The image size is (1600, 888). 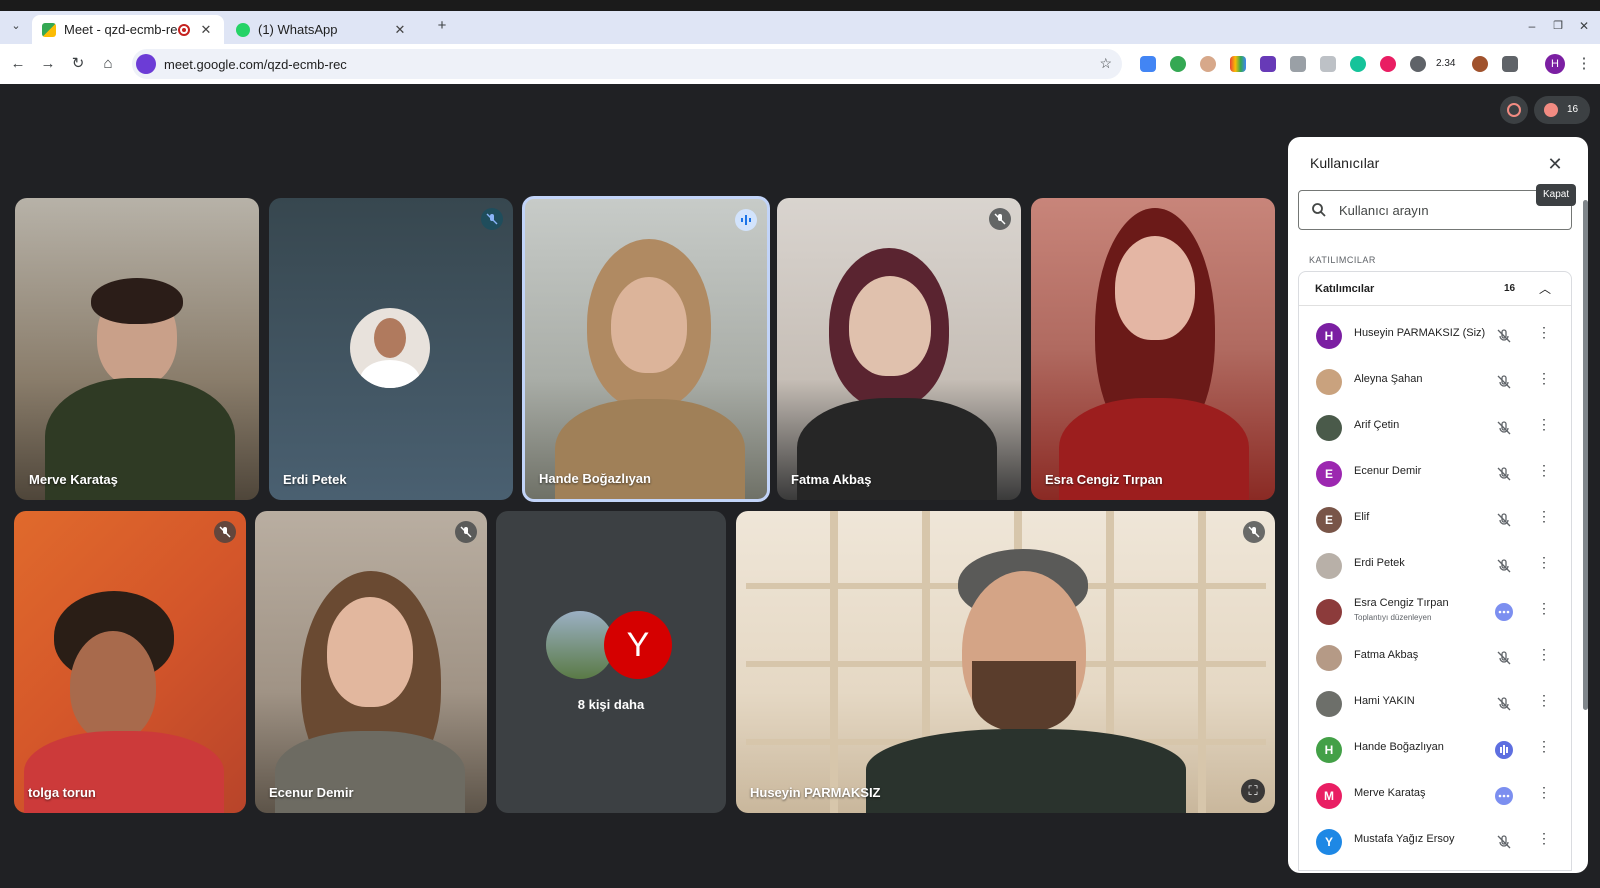 I want to click on window-close-button: ✕, so click(x=1584, y=26).